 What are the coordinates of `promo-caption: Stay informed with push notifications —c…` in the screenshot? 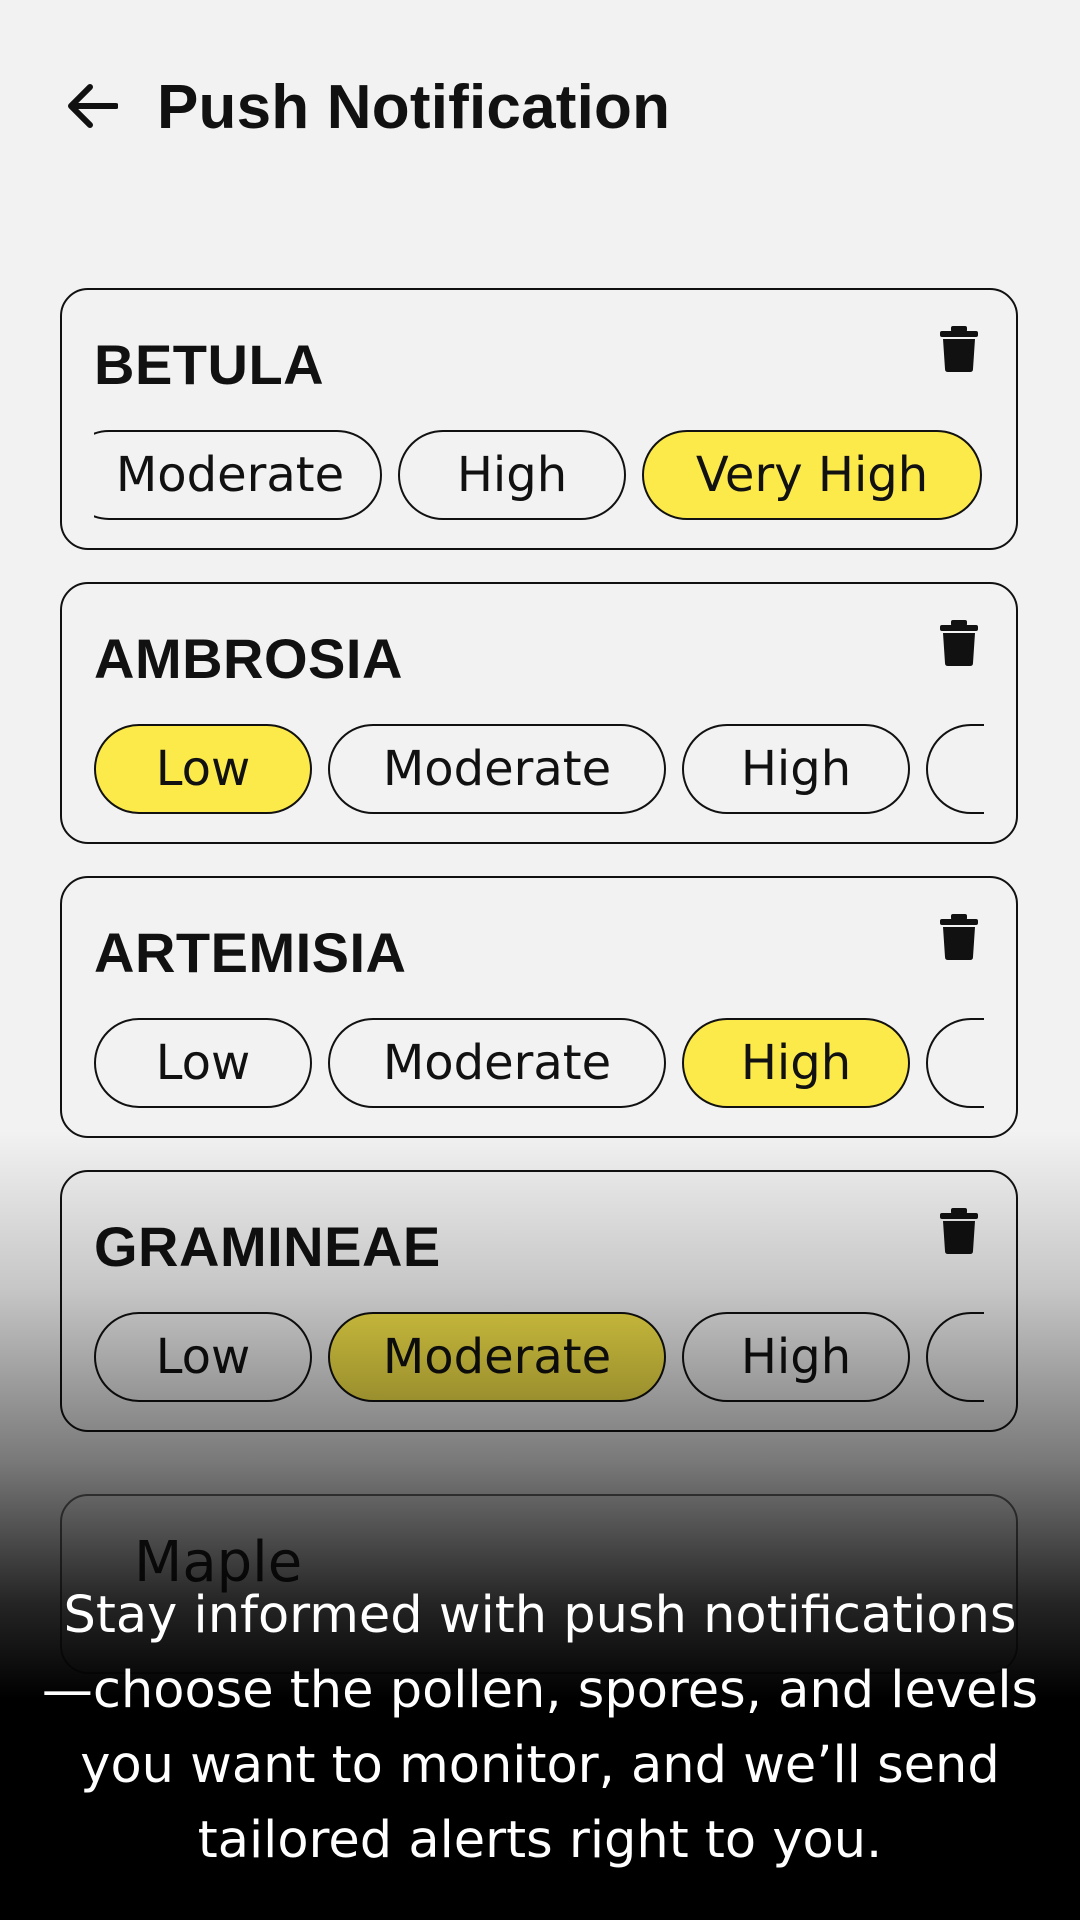 It's located at (540, 1728).